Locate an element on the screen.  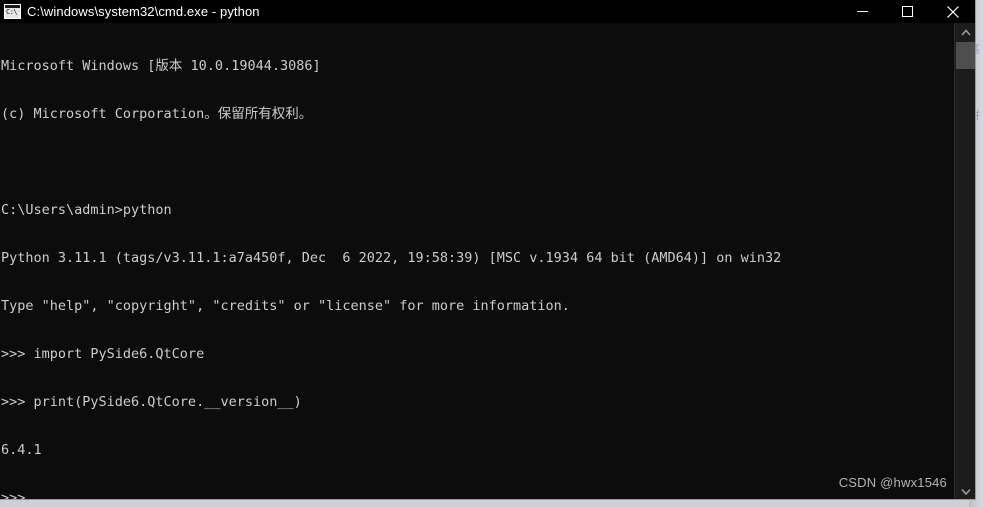
console-line: >>> print(PySide6.QtCore.__version__) is located at coordinates (151, 402).